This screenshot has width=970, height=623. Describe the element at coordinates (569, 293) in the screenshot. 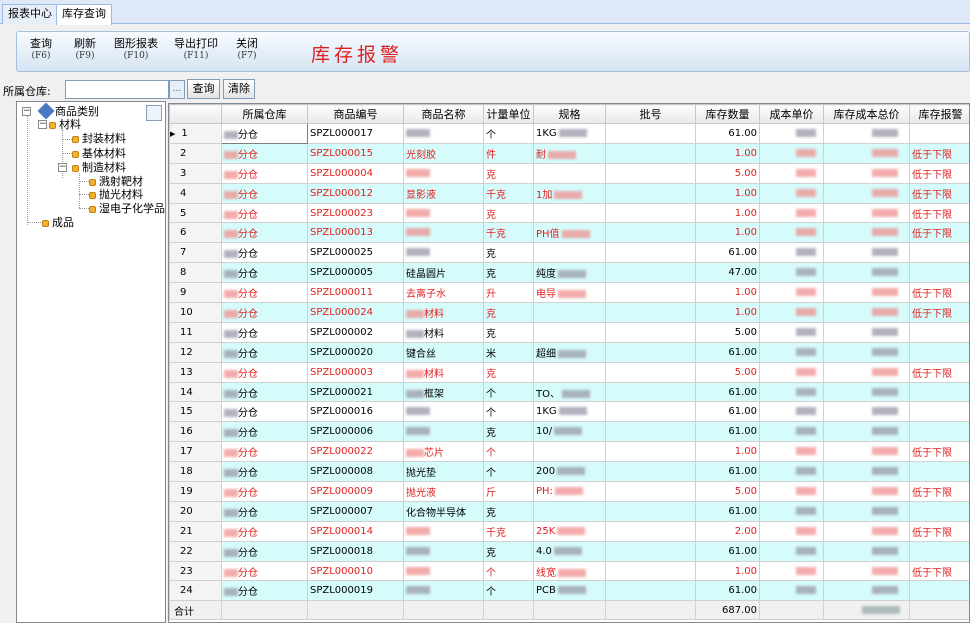

I see `spec-cell: 电导` at that location.